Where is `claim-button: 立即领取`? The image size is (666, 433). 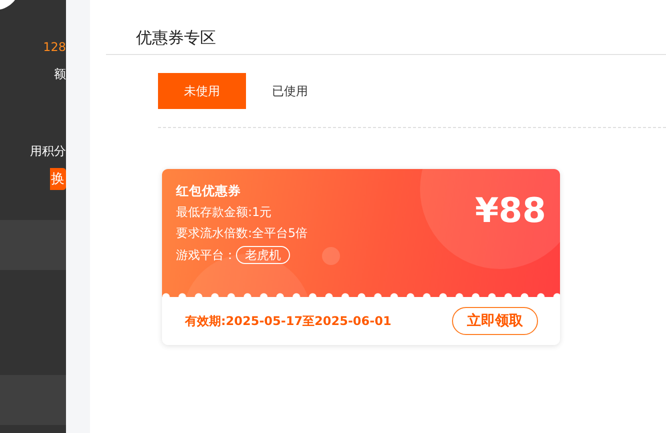
claim-button: 立即领取 is located at coordinates (495, 321).